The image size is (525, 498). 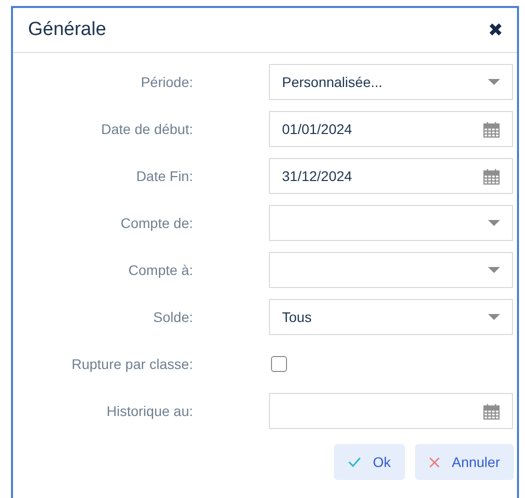 What do you see at coordinates (391, 411) in the screenshot?
I see `date-field` at bounding box center [391, 411].